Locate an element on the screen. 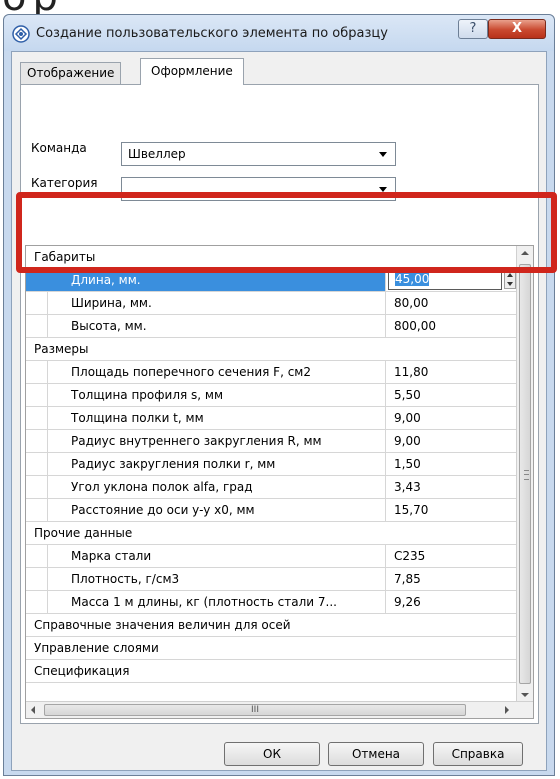  scroll-down-icon is located at coordinates (525, 695).